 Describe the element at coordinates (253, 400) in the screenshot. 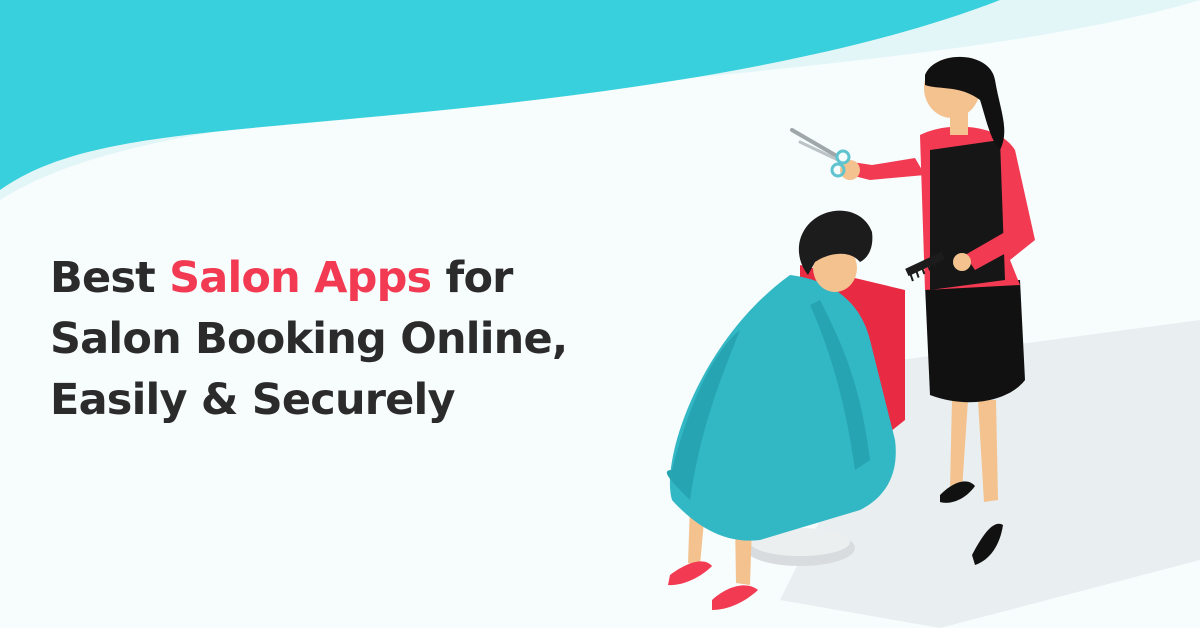

I see `headline-line-3: Easily & Securely` at that location.